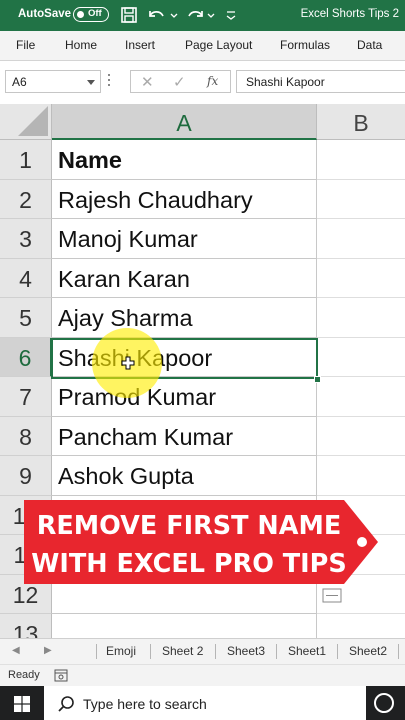 The width and height of the screenshot is (405, 720). What do you see at coordinates (80, 14) in the screenshot?
I see `toggle-knob` at bounding box center [80, 14].